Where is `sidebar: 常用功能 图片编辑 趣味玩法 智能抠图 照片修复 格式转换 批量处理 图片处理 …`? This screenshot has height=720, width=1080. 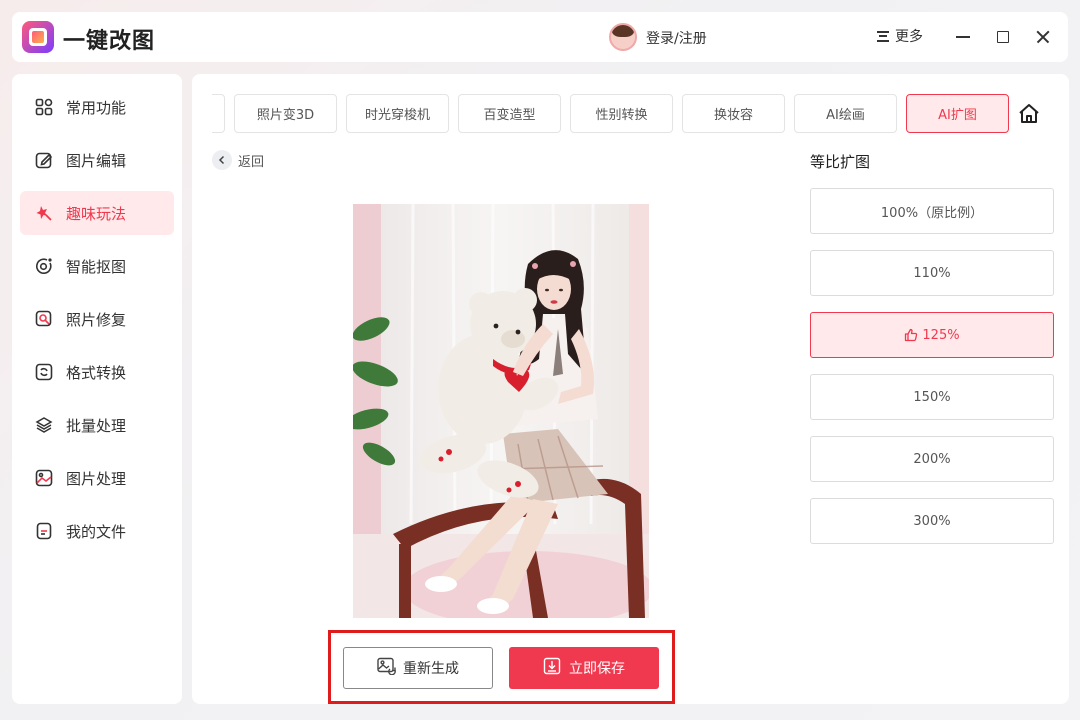 sidebar: 常用功能 图片编辑 趣味玩法 智能抠图 照片修复 格式转换 批量处理 图片处理 … is located at coordinates (97, 389).